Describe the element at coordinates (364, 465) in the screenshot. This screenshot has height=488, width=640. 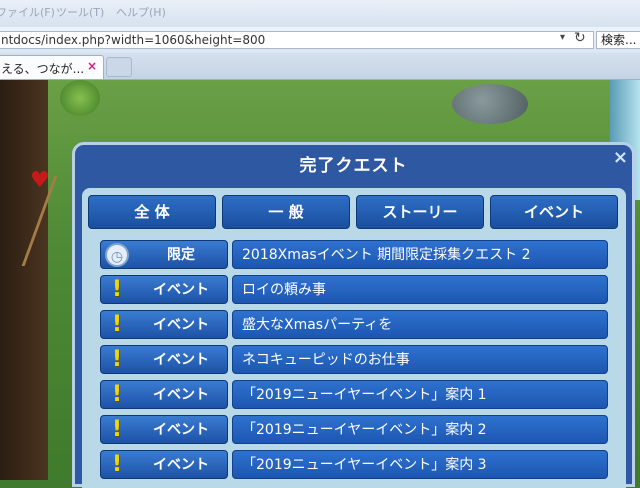
I see `quest-title: 「2019ニューイヤーイベント」案内 3` at that location.